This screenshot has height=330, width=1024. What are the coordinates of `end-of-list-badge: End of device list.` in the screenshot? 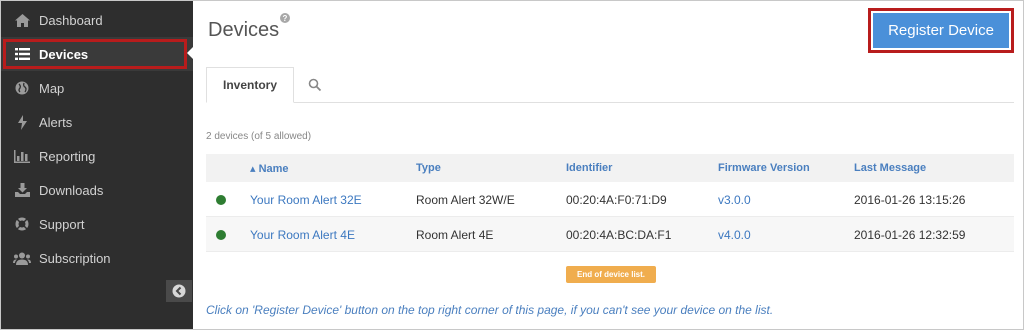 It's located at (611, 274).